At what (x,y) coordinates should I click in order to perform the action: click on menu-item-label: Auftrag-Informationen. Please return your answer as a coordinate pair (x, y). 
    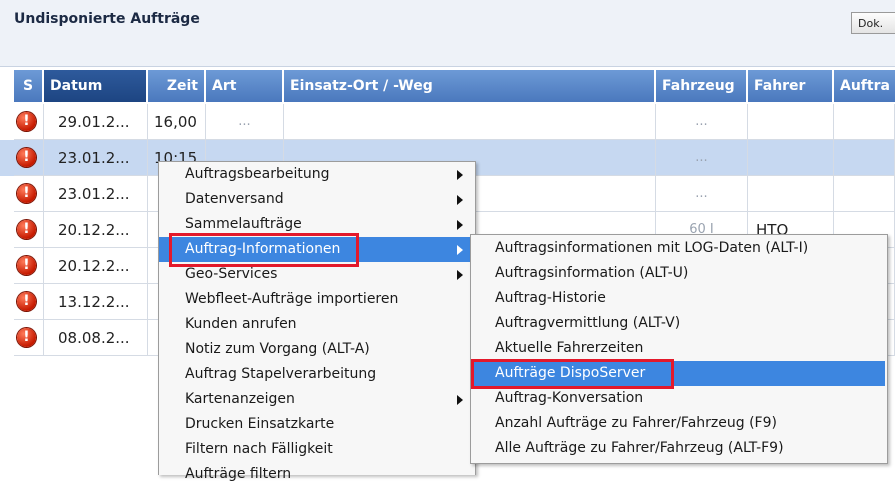
    Looking at the image, I should click on (263, 249).